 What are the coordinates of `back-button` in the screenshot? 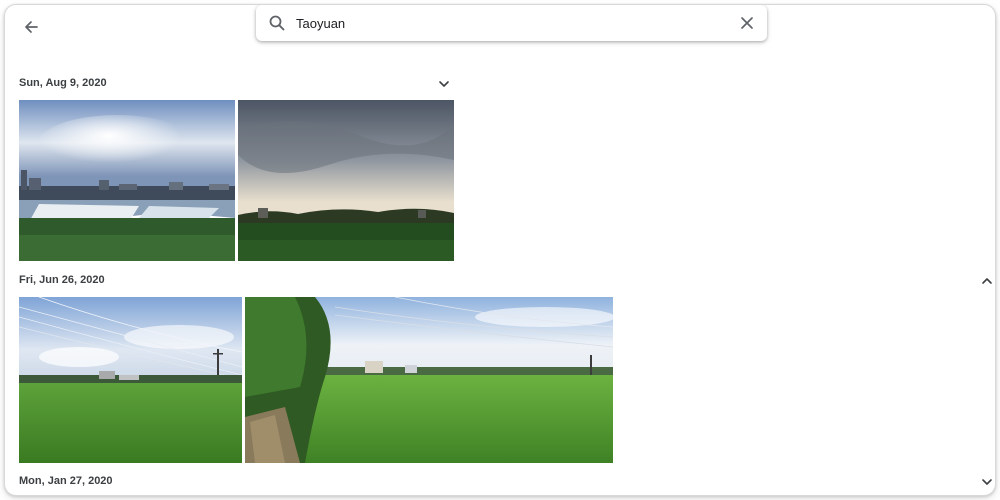 It's located at (31, 27).